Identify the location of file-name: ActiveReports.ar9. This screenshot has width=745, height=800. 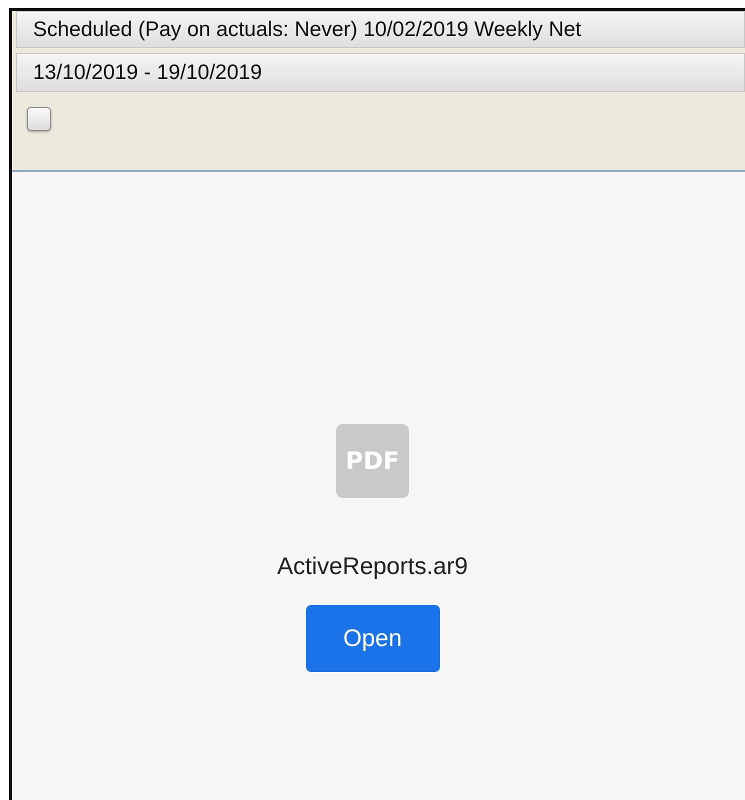
(372, 567).